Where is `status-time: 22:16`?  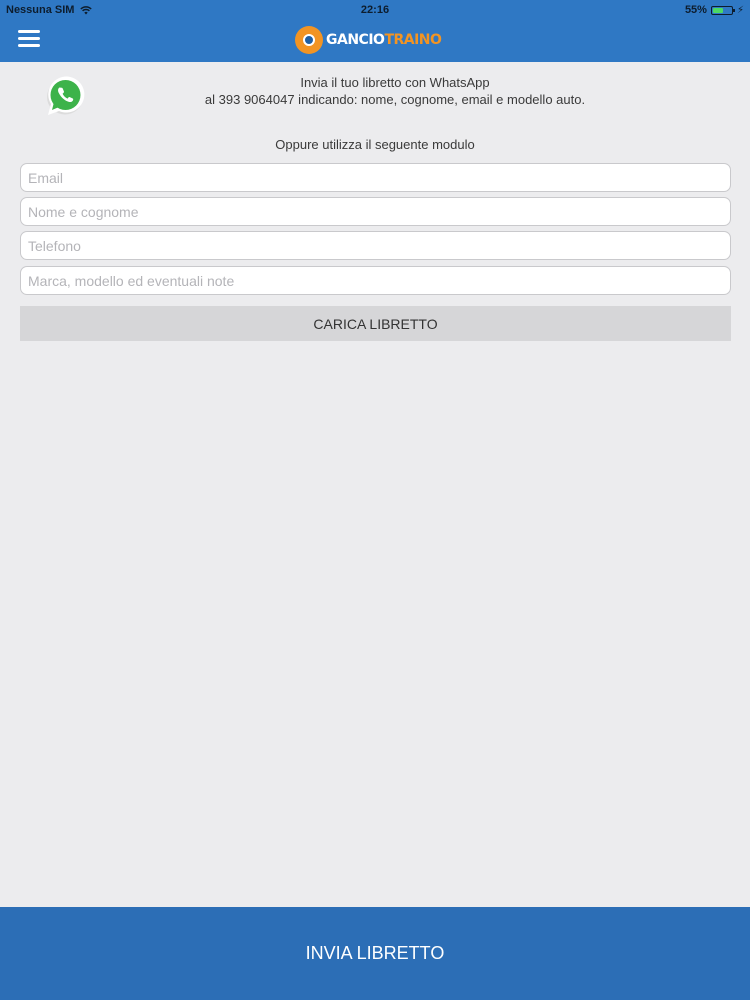 status-time: 22:16 is located at coordinates (375, 10).